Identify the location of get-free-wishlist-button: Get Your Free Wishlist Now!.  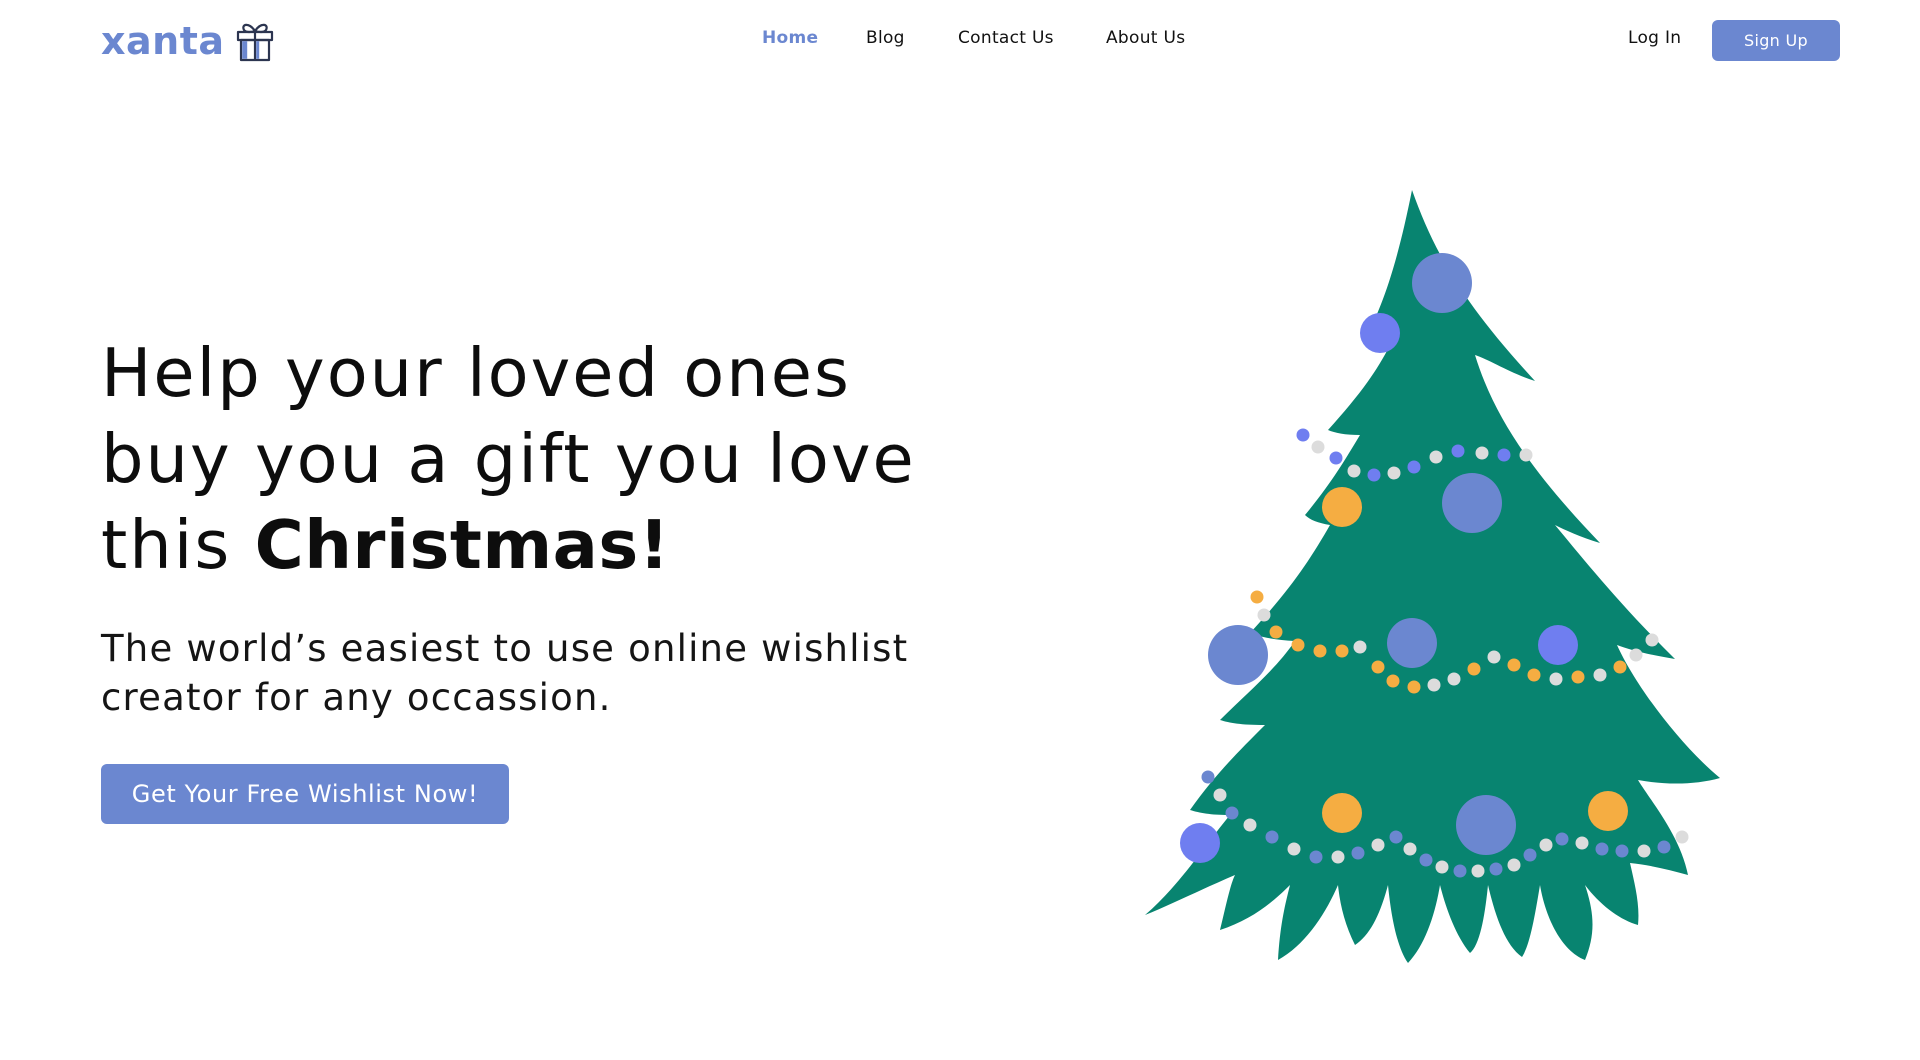
(305, 794).